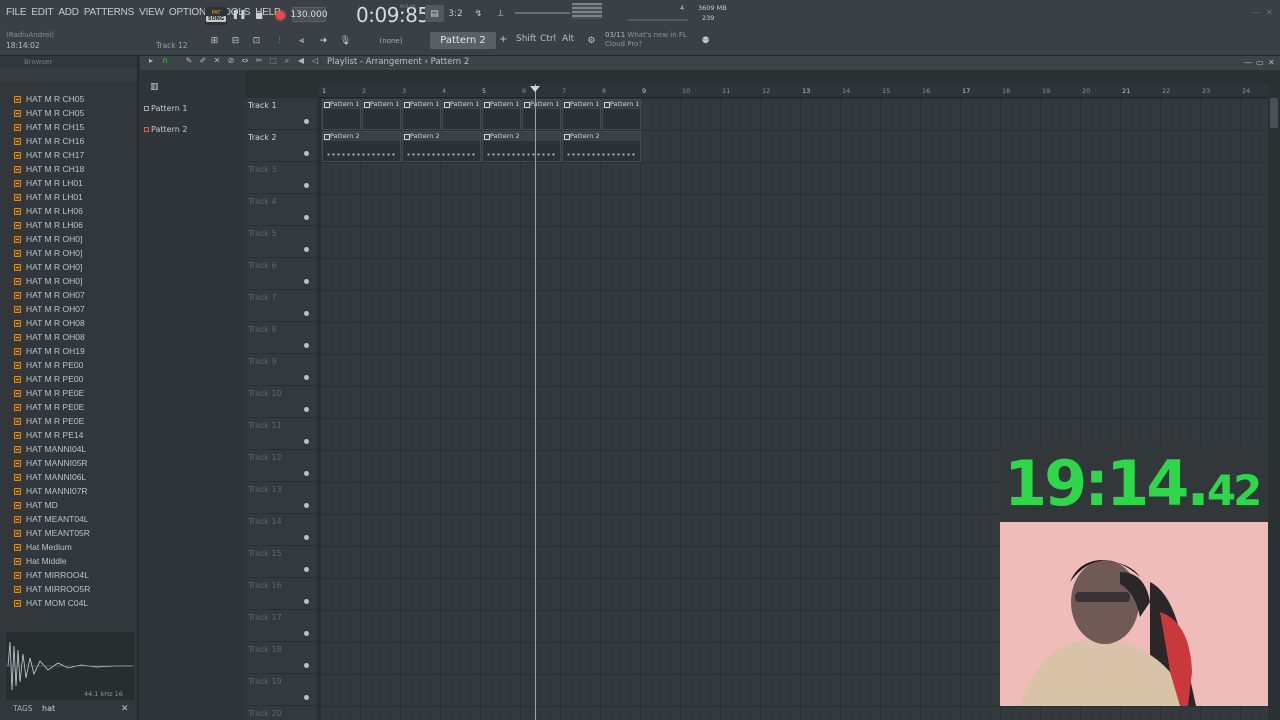 The image size is (1280, 720). What do you see at coordinates (535, 402) in the screenshot?
I see `playhead` at bounding box center [535, 402].